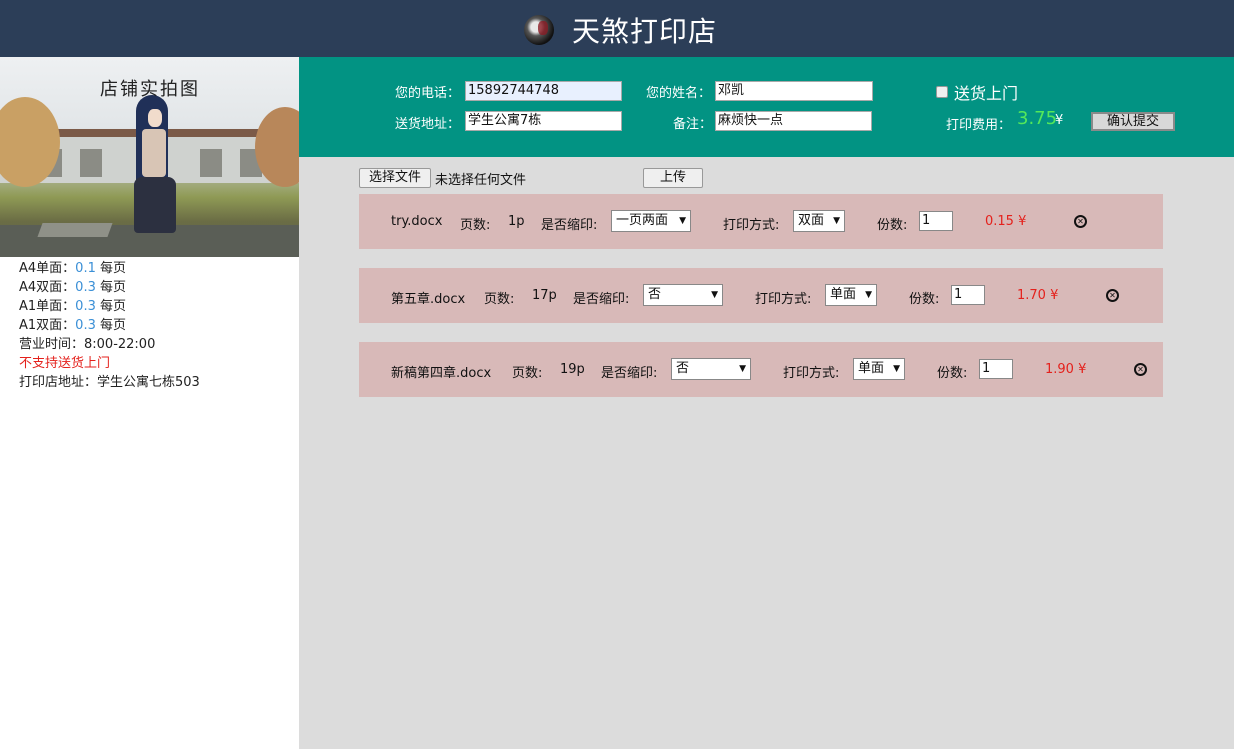 The height and width of the screenshot is (749, 1234). Describe the element at coordinates (73, 287) in the screenshot. I see `price-row: A4双面：0.3 每页` at that location.